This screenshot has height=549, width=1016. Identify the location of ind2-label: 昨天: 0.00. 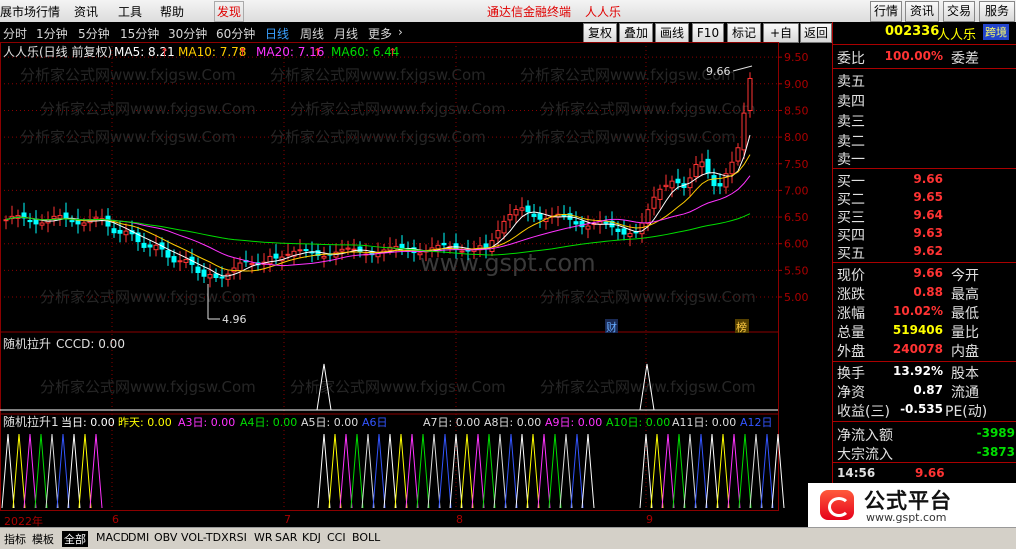
(145, 422).